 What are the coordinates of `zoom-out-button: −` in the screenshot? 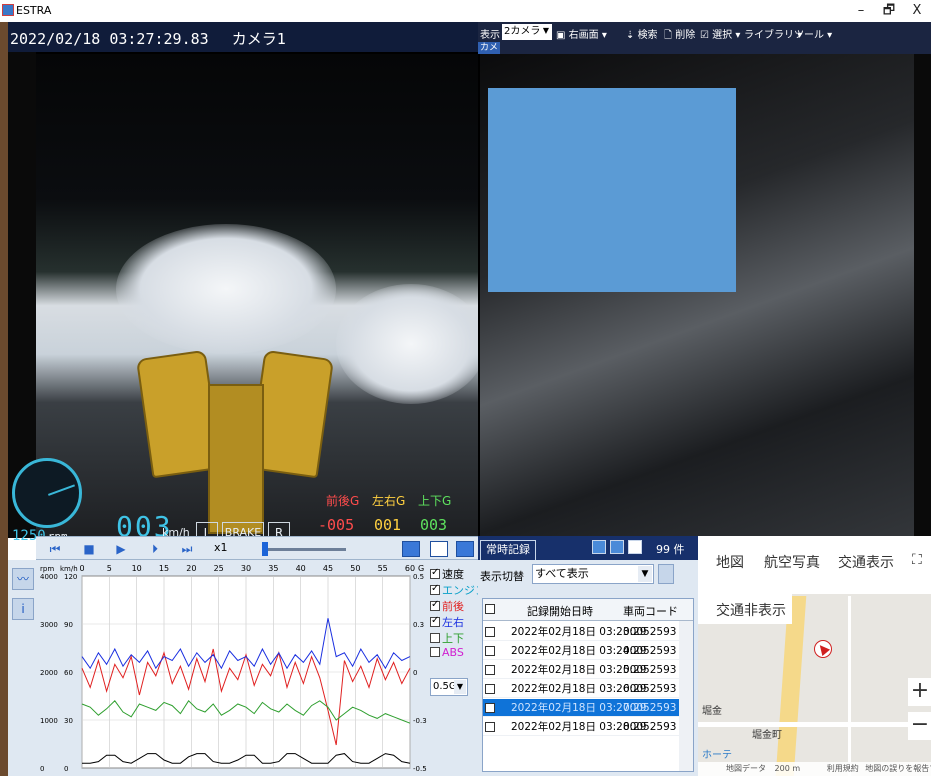 It's located at (919, 726).